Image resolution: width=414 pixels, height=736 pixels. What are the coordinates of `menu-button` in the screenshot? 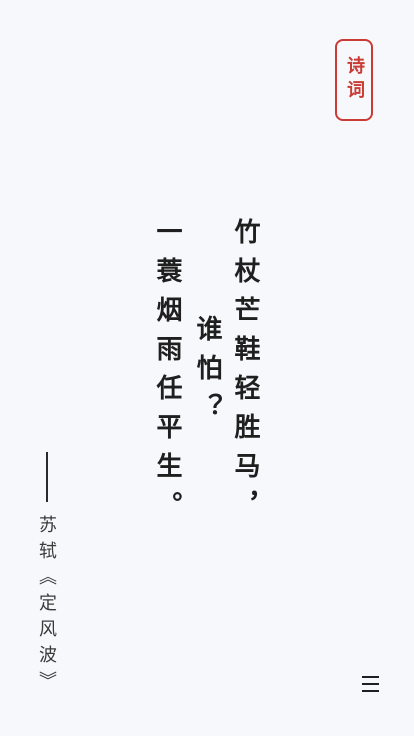 It's located at (371, 684).